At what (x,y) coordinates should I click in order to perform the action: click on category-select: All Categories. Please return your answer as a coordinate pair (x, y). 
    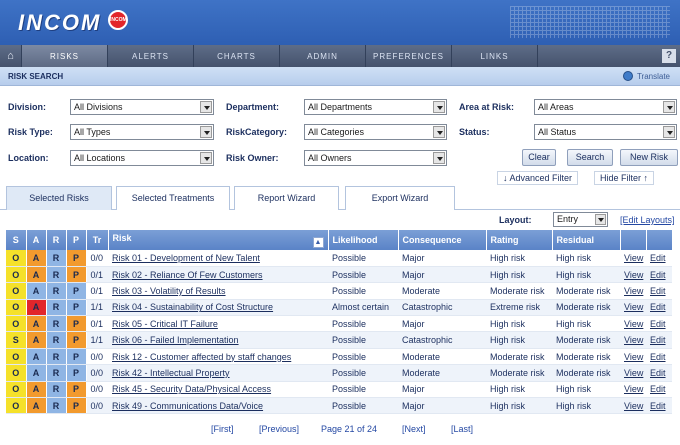
    Looking at the image, I should click on (375, 132).